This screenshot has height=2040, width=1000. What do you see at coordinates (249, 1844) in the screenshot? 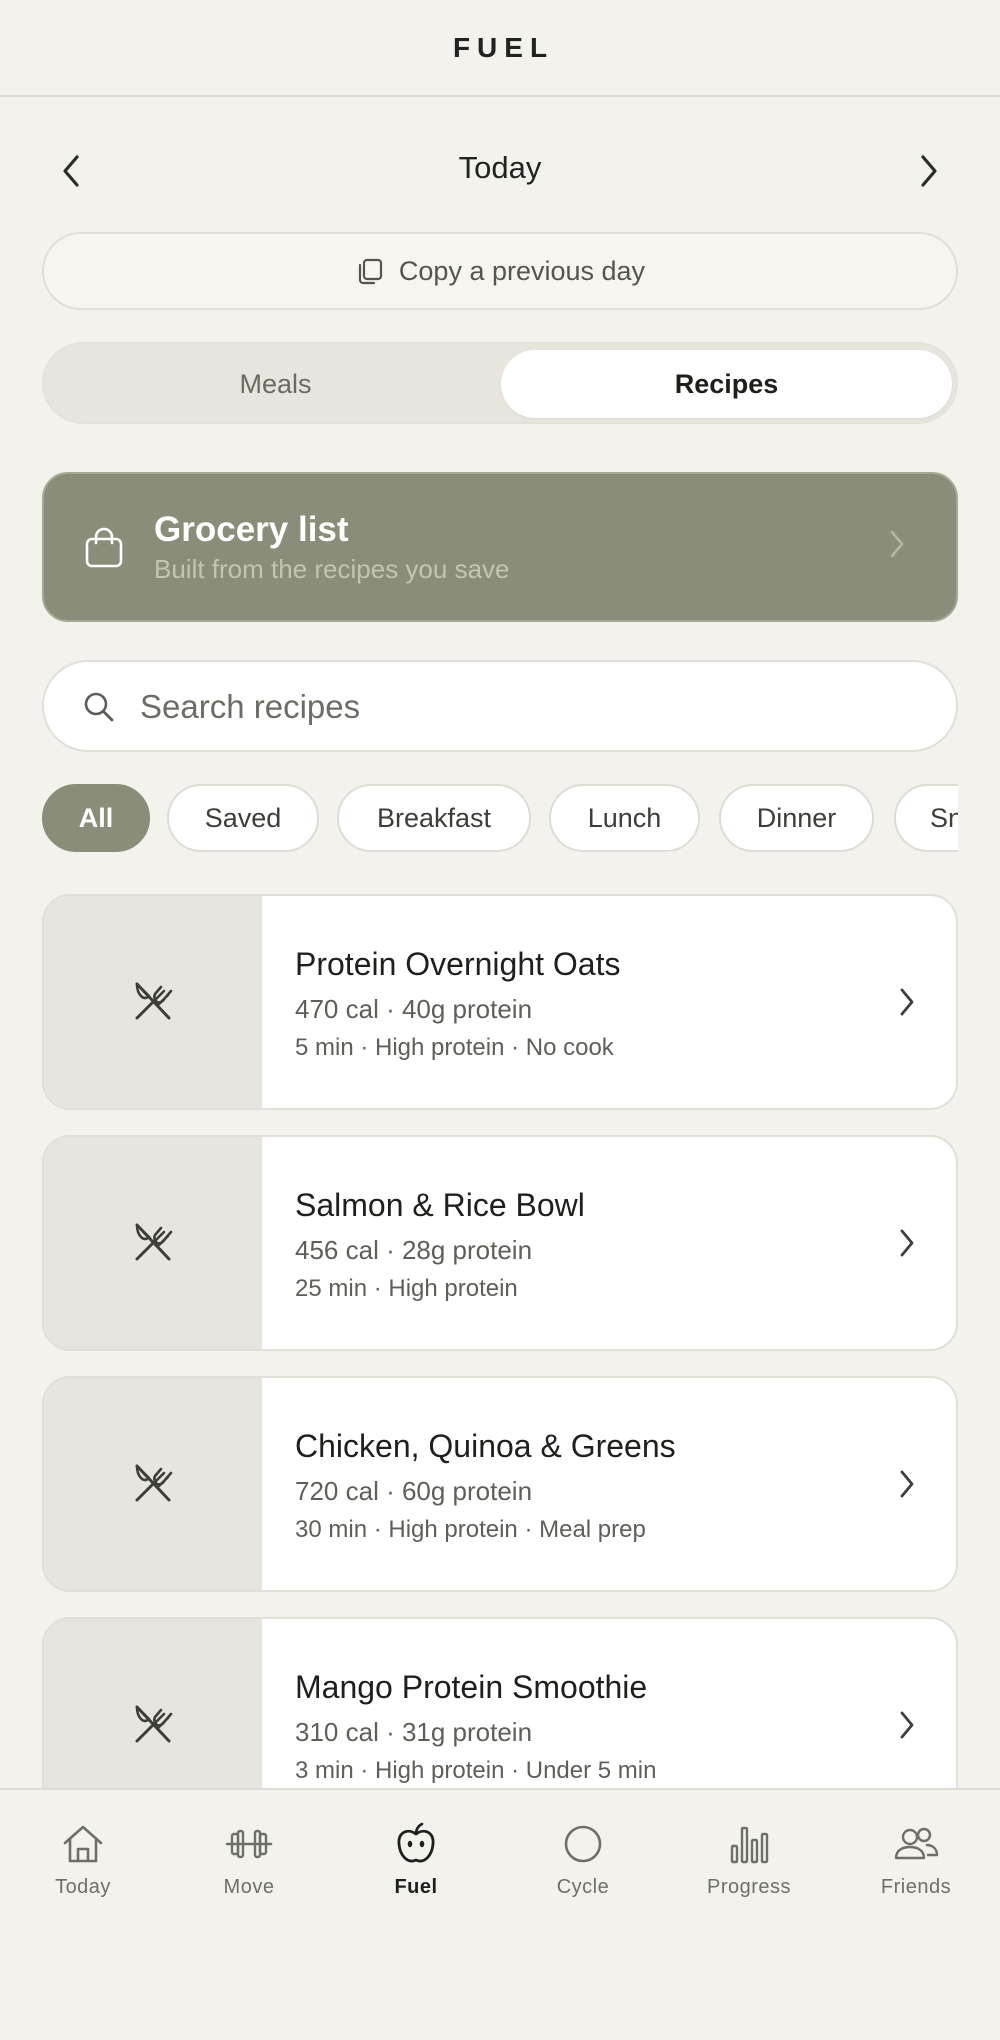
I see `dumbbell-icon` at bounding box center [249, 1844].